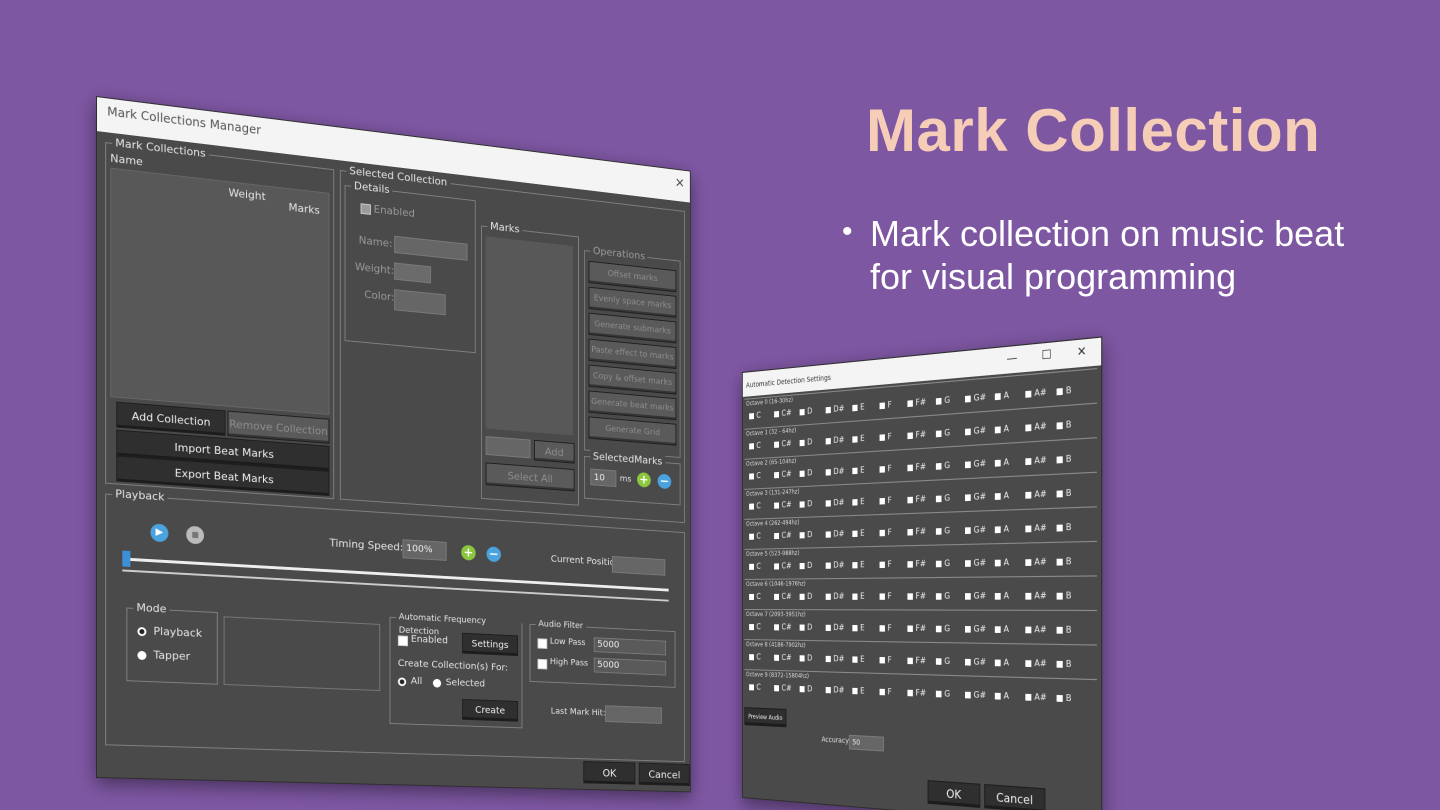 Image resolution: width=1440 pixels, height=810 pixels. I want to click on cancel-button: Cancel, so click(1014, 797).